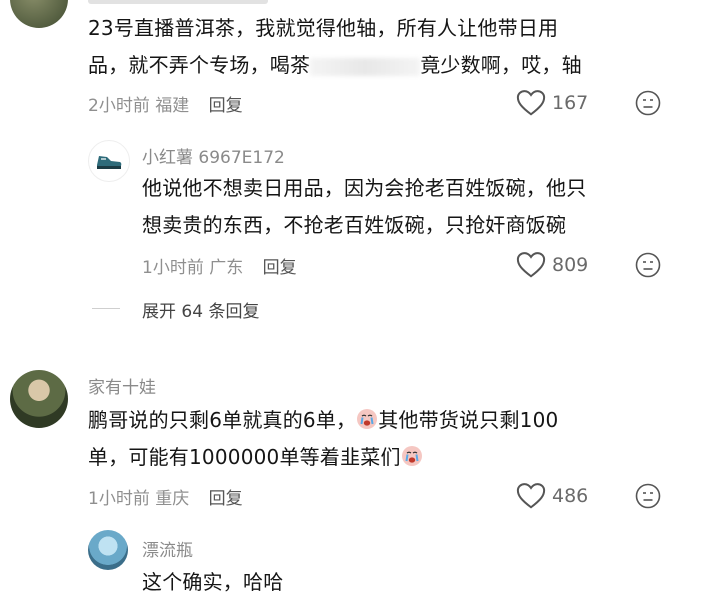 Image resolution: width=703 pixels, height=607 pixels. I want to click on shoe-avatar-icon, so click(109, 162).